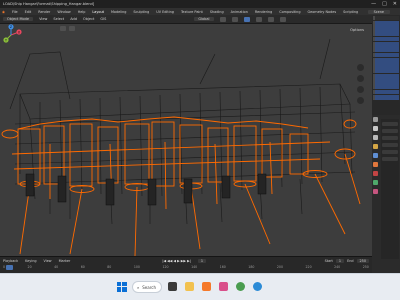 Image resolution: width=400 pixels, height=300 pixels. What do you see at coordinates (375, 146) in the screenshot?
I see `object-tab-icon` at bounding box center [375, 146].